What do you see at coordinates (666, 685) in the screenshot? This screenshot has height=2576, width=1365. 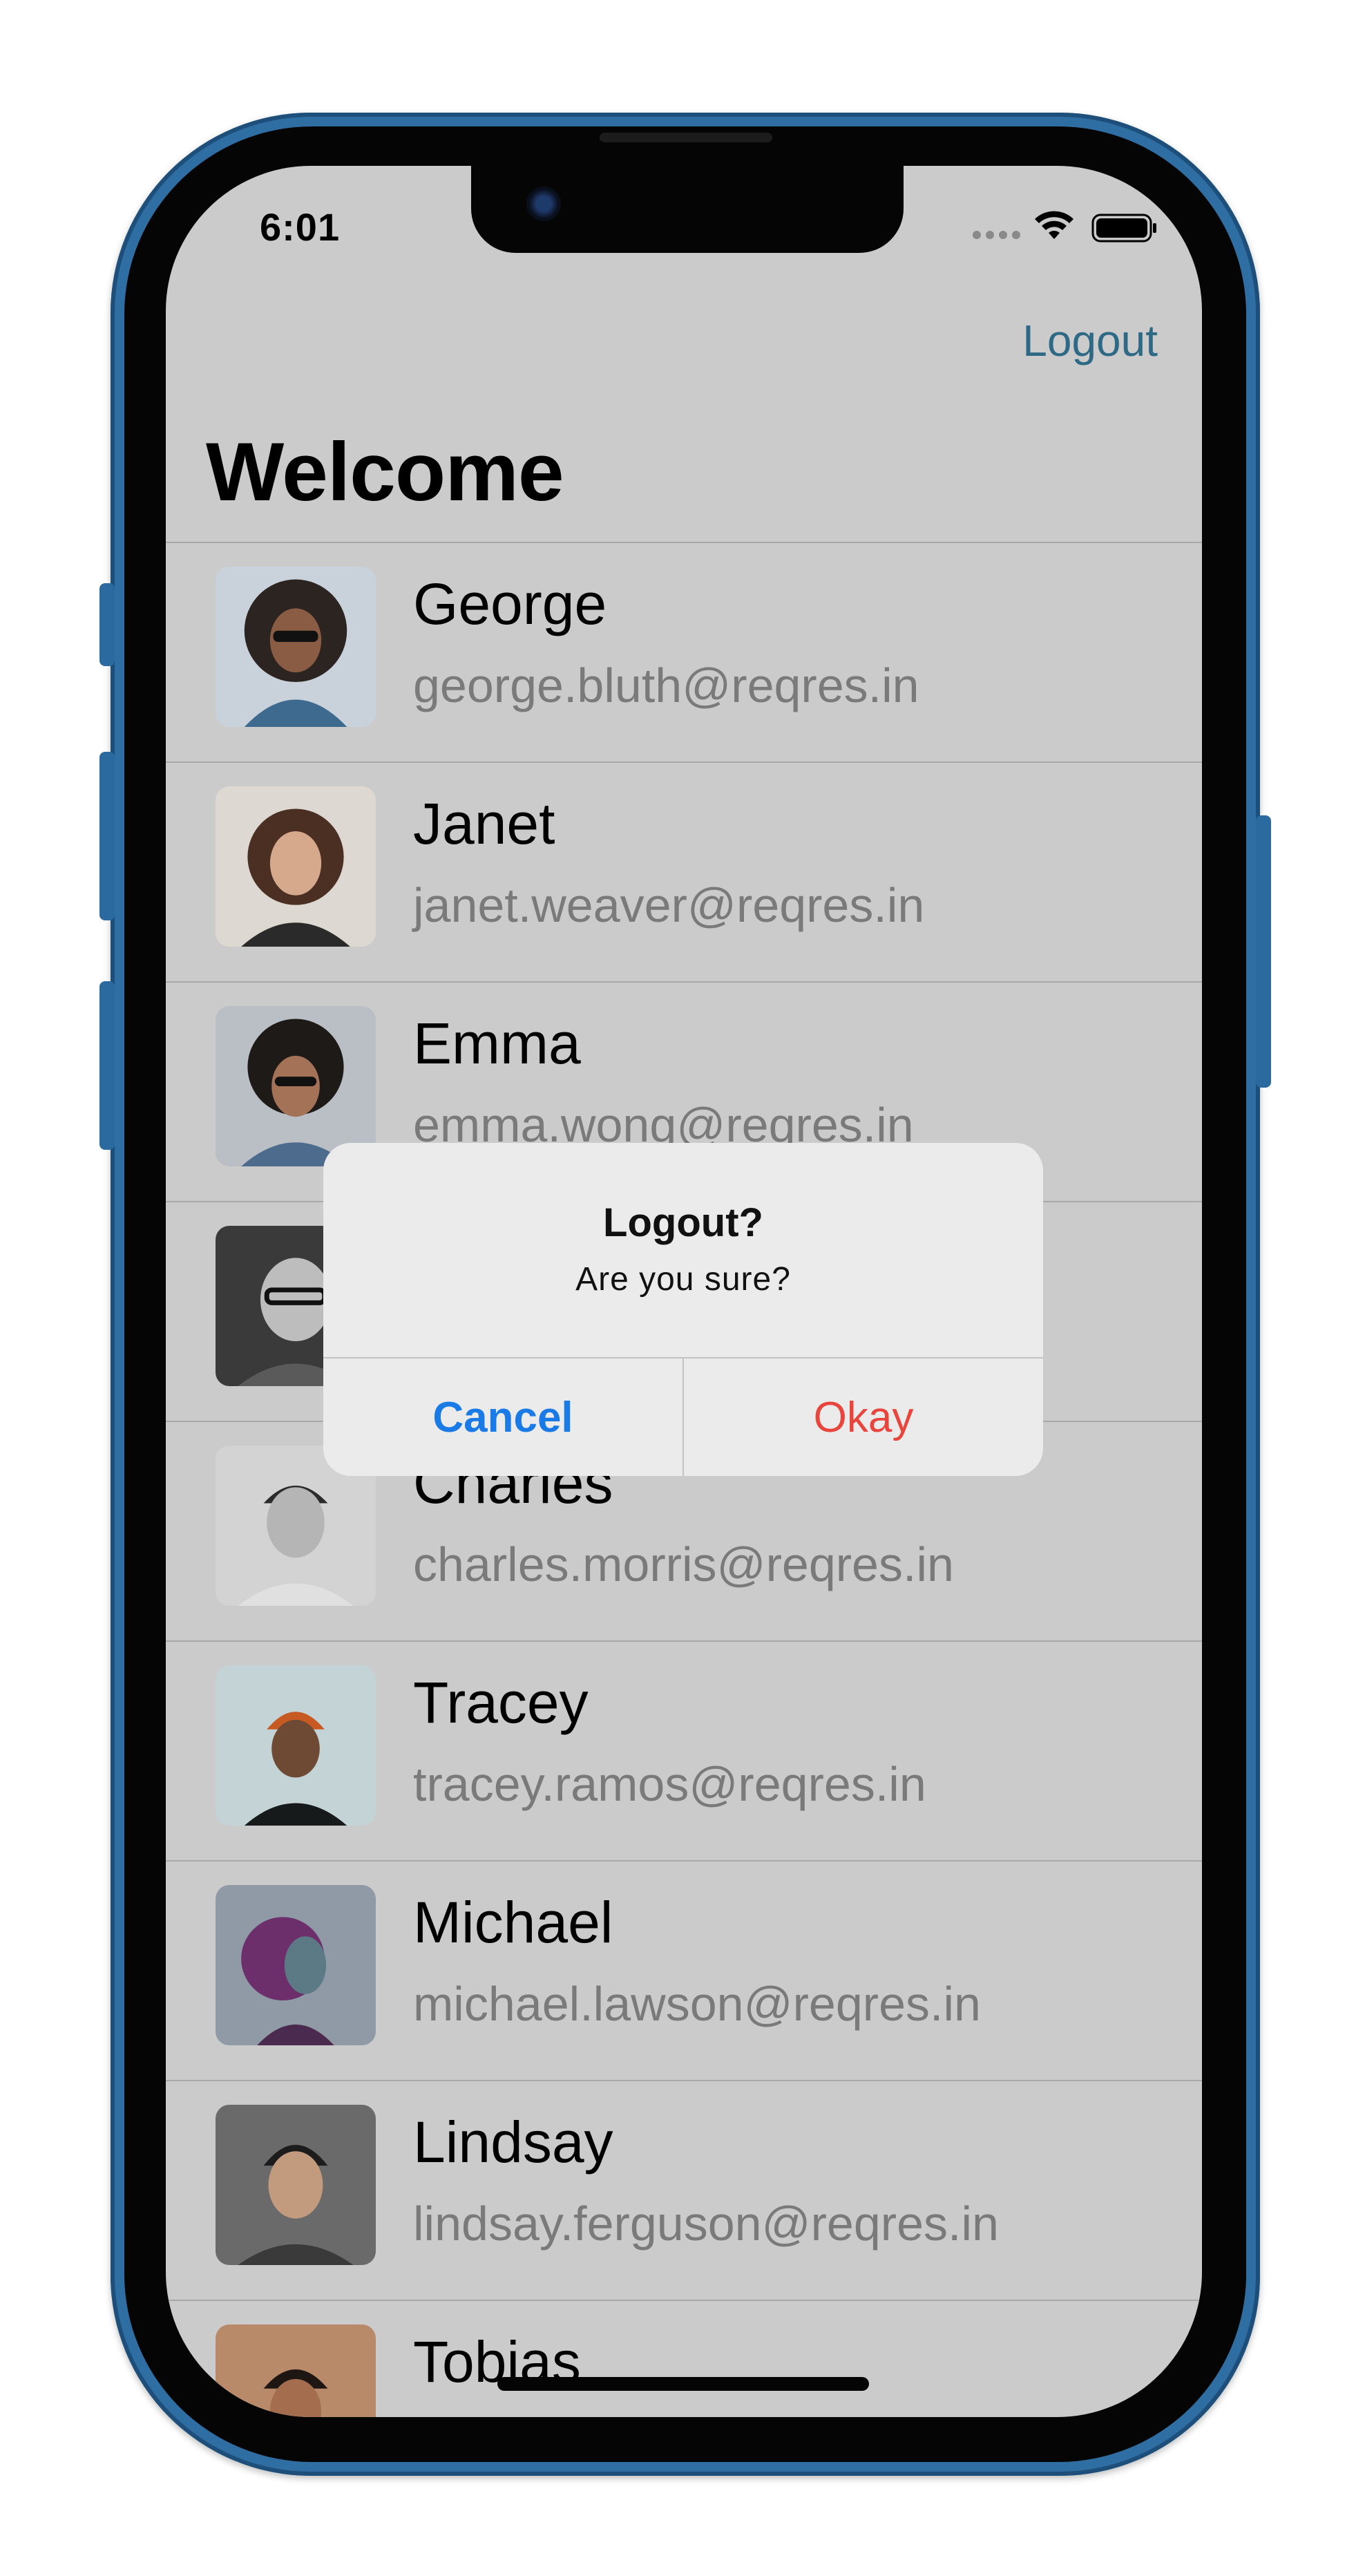 I see `user-email: george.bluth@reqres.in` at bounding box center [666, 685].